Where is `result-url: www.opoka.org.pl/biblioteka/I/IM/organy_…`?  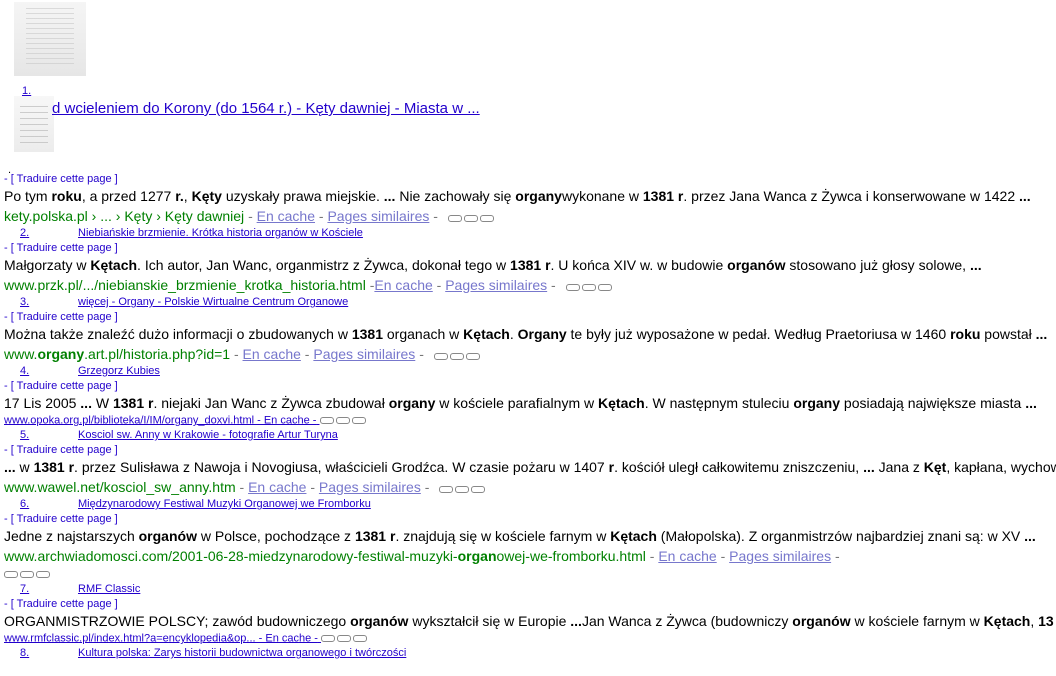
result-url: www.opoka.org.pl/biblioteka/I/IM/organy_… is located at coordinates (530, 420).